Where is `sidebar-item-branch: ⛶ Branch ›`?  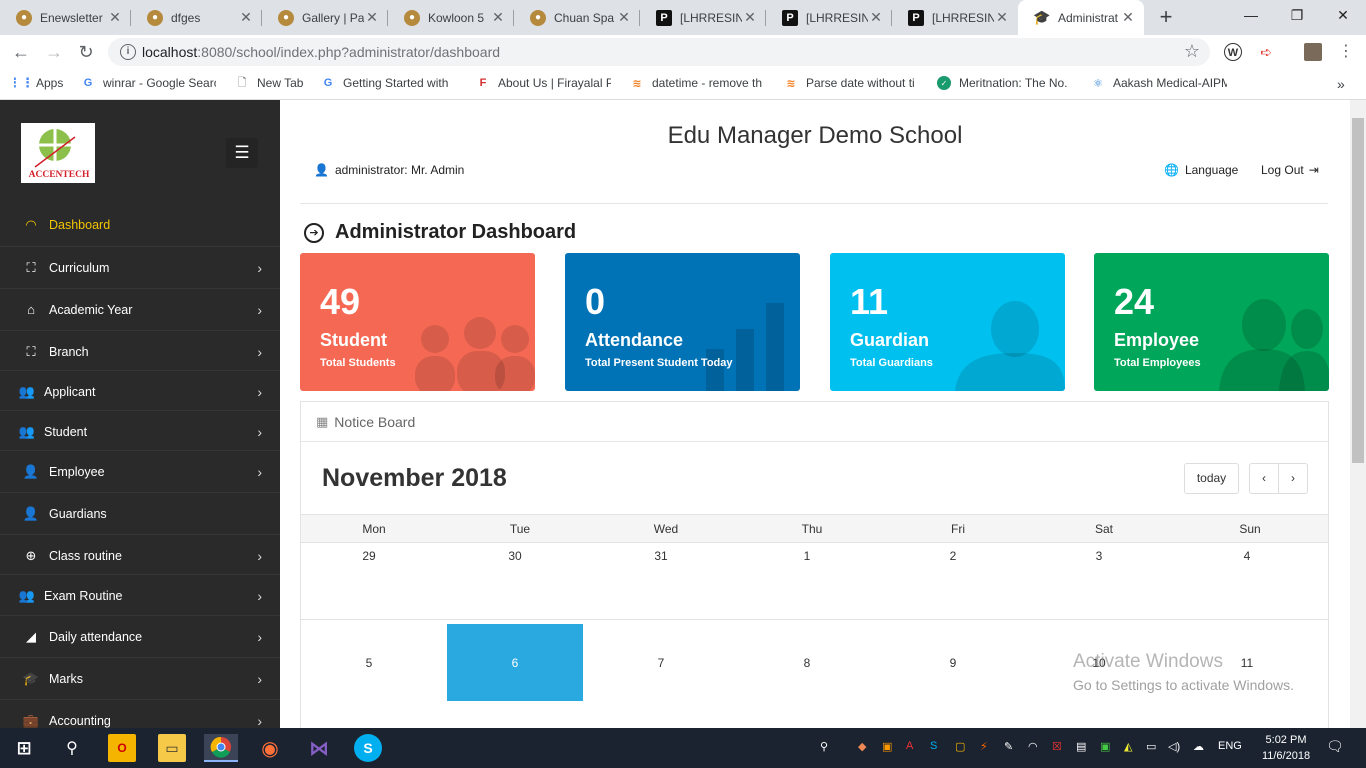
sidebar-item-branch: ⛶ Branch › is located at coordinates (140, 351).